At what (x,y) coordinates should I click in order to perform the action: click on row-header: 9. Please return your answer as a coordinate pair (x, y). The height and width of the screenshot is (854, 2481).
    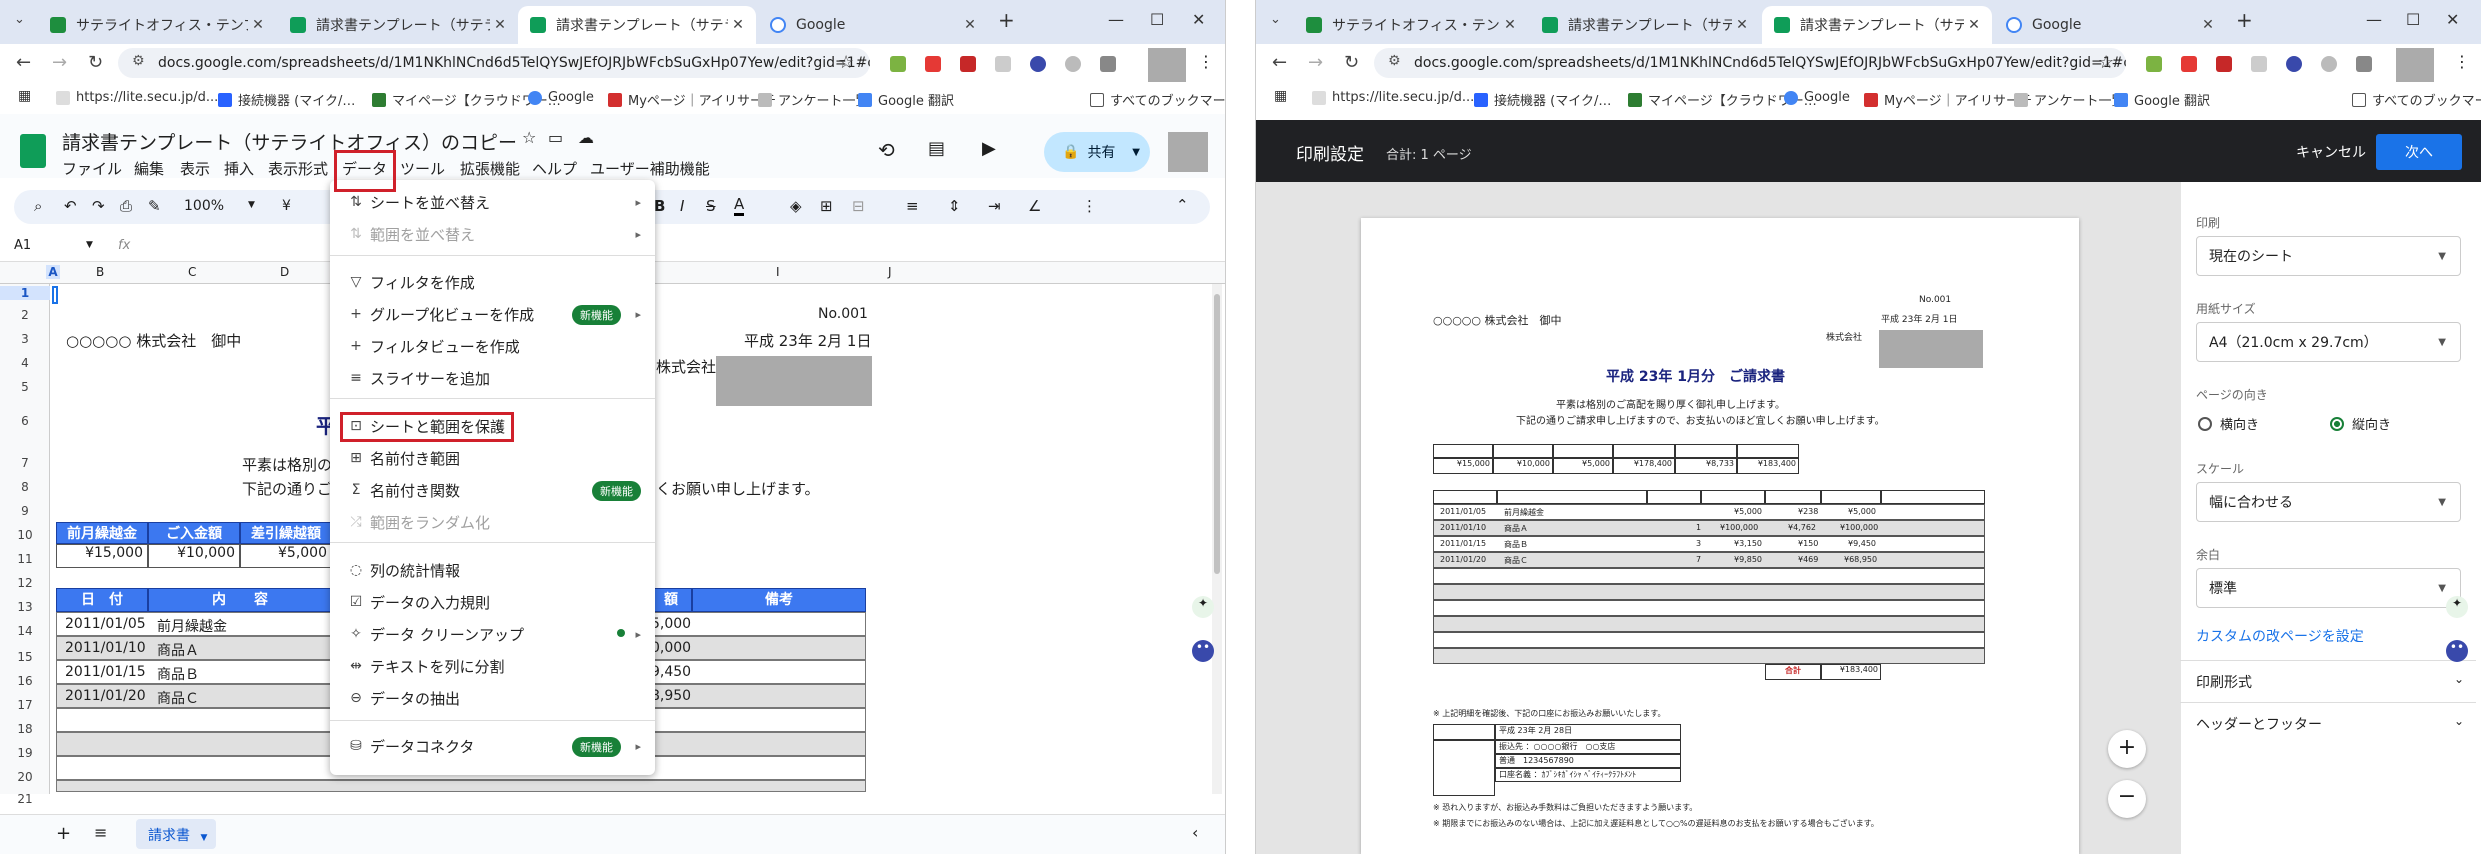
    Looking at the image, I should click on (25, 511).